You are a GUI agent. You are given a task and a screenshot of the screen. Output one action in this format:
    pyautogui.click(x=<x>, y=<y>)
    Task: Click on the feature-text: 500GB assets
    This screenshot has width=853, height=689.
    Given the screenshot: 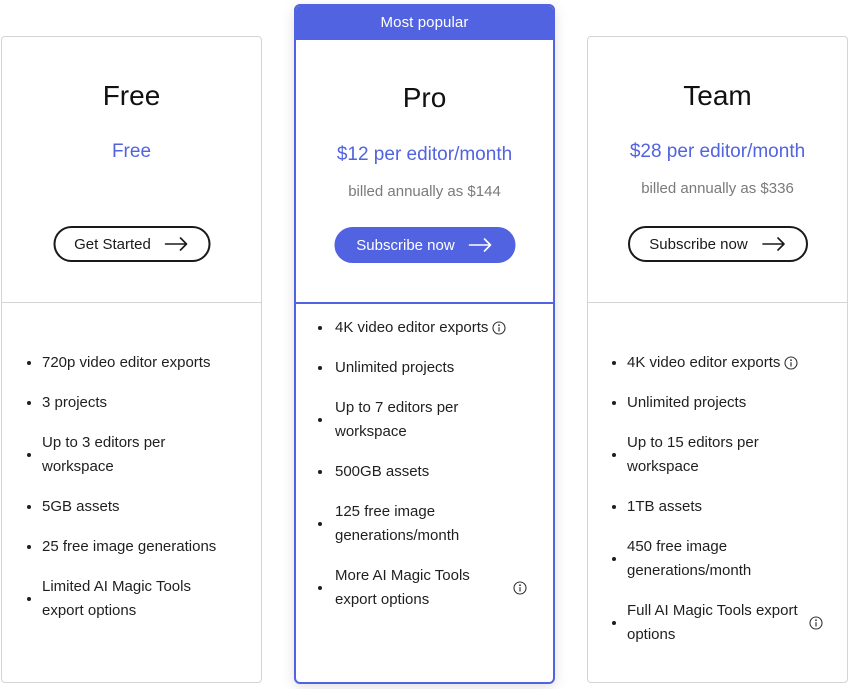 What is the action you would take?
    pyautogui.click(x=382, y=471)
    